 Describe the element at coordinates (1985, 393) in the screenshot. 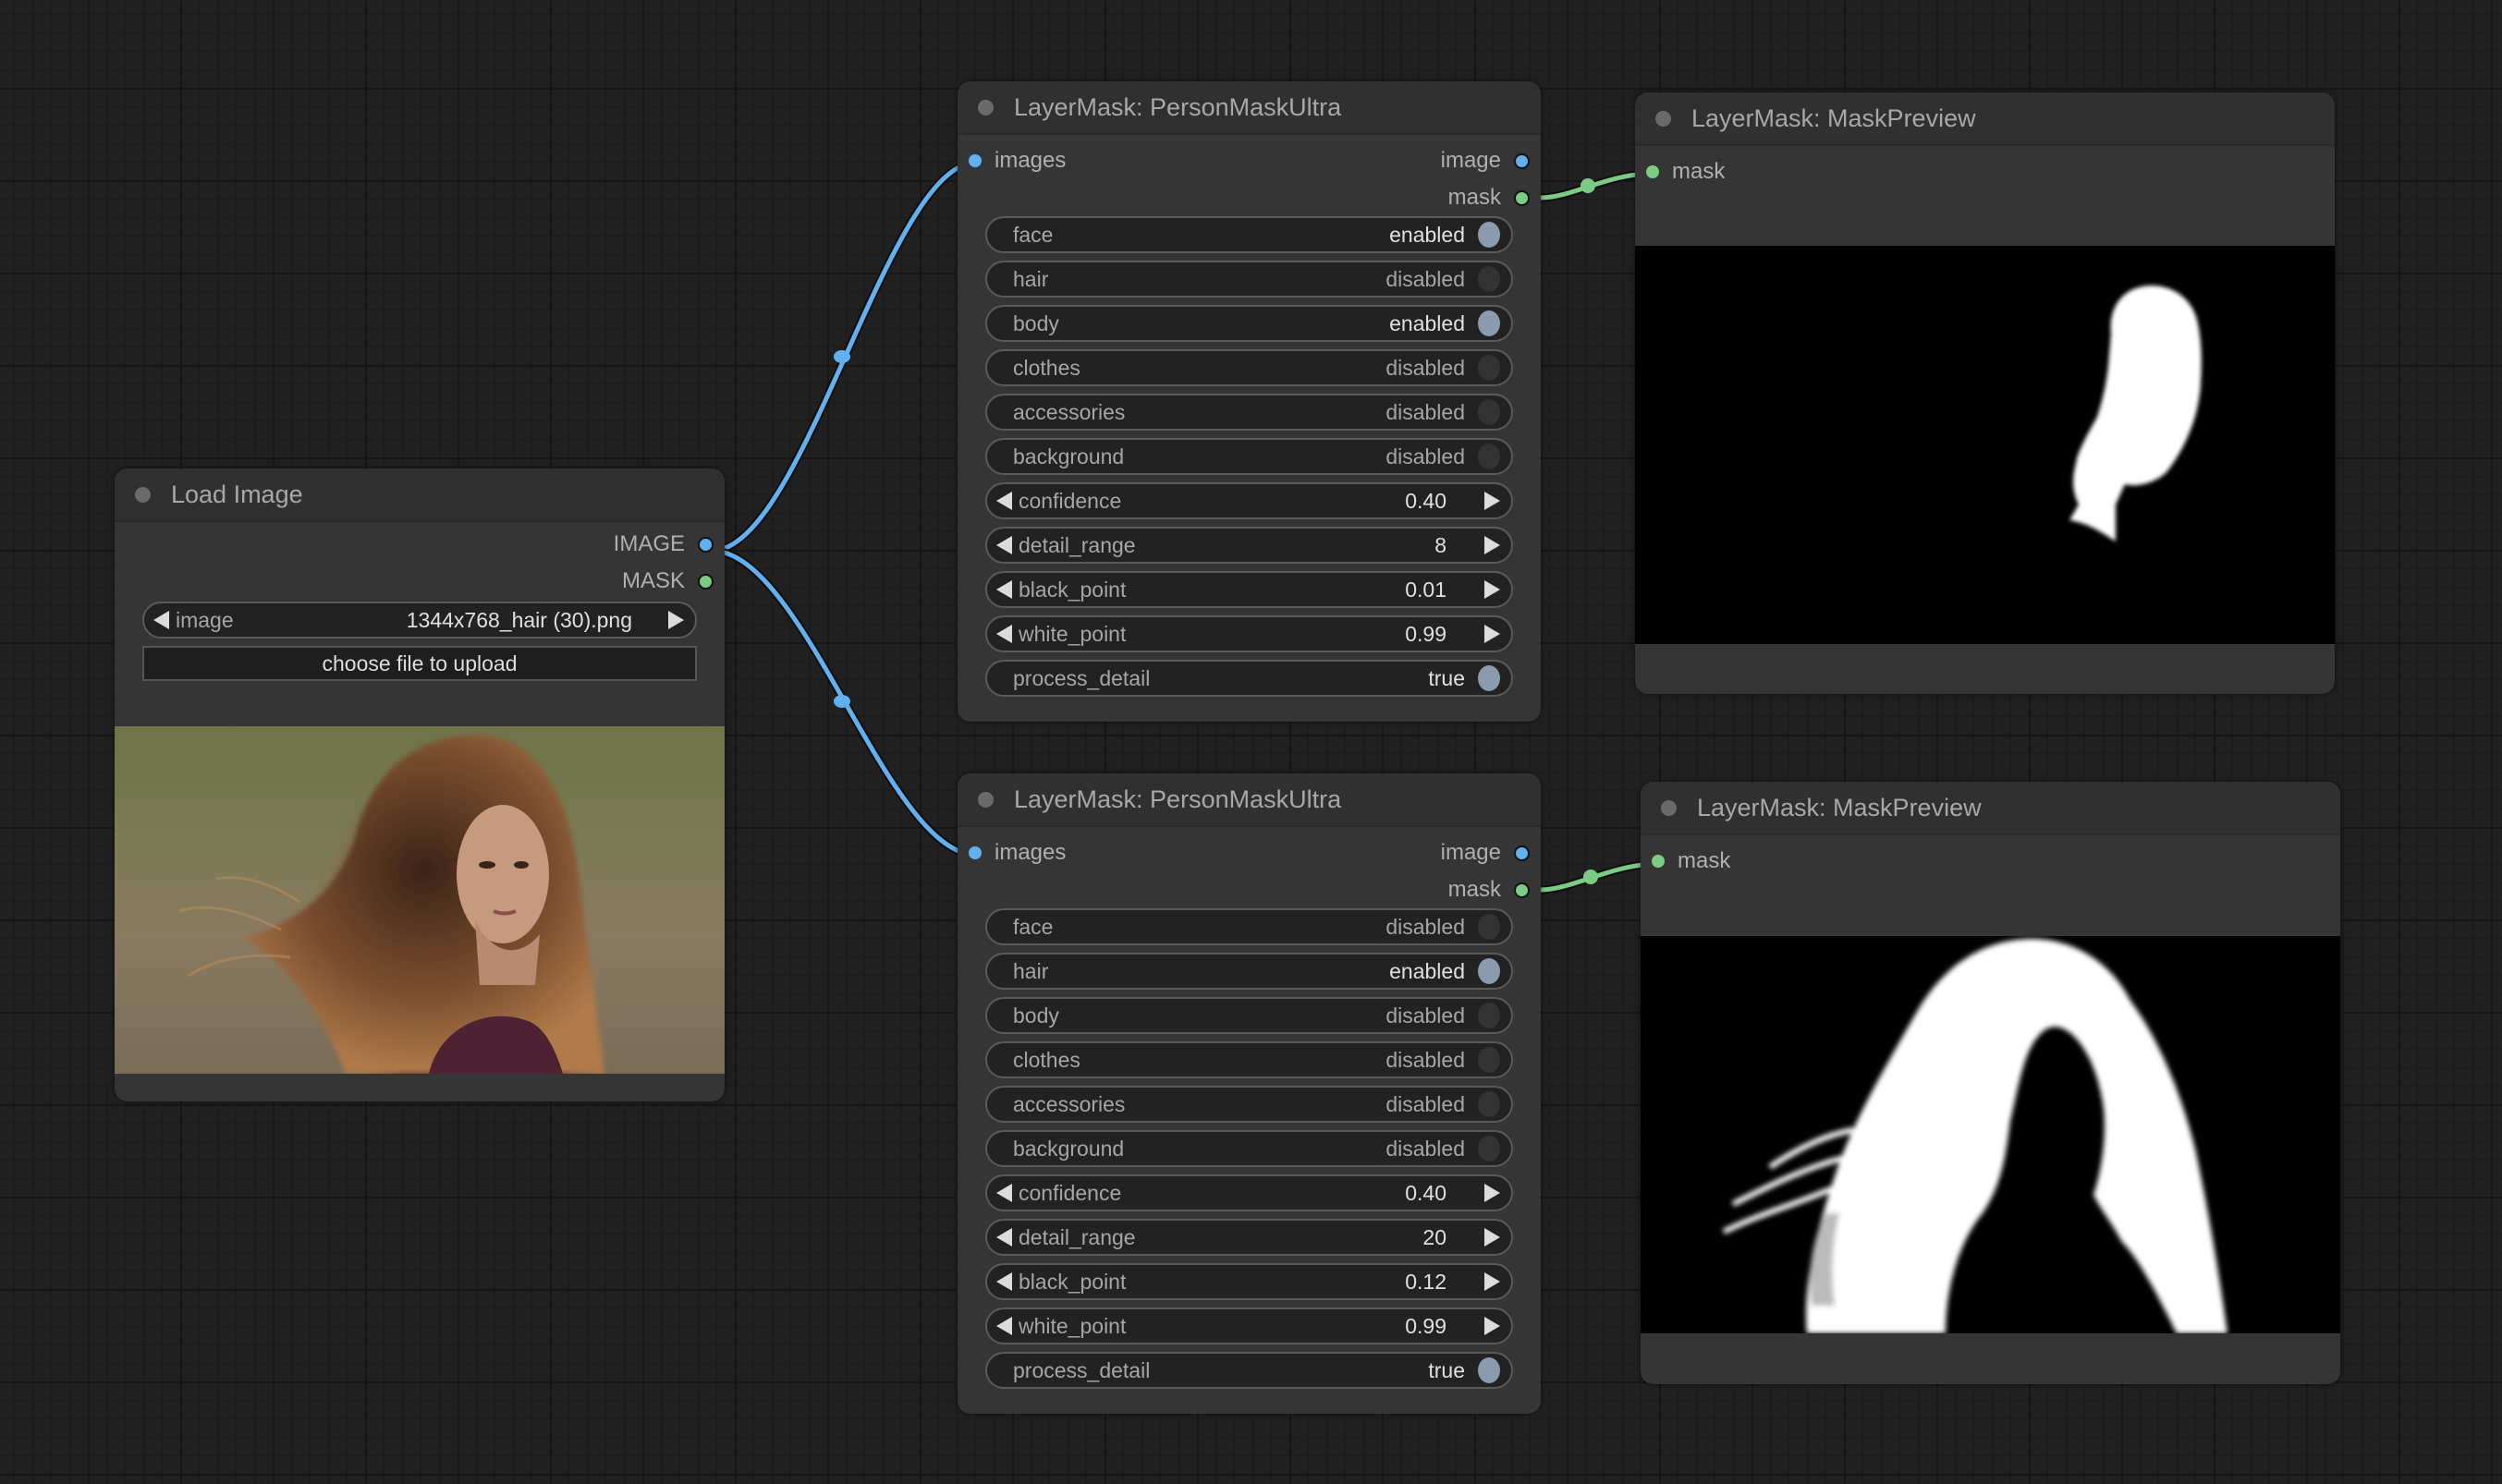

I see `mask-preview-node-1: LayerMask: MaskPreview mask` at that location.